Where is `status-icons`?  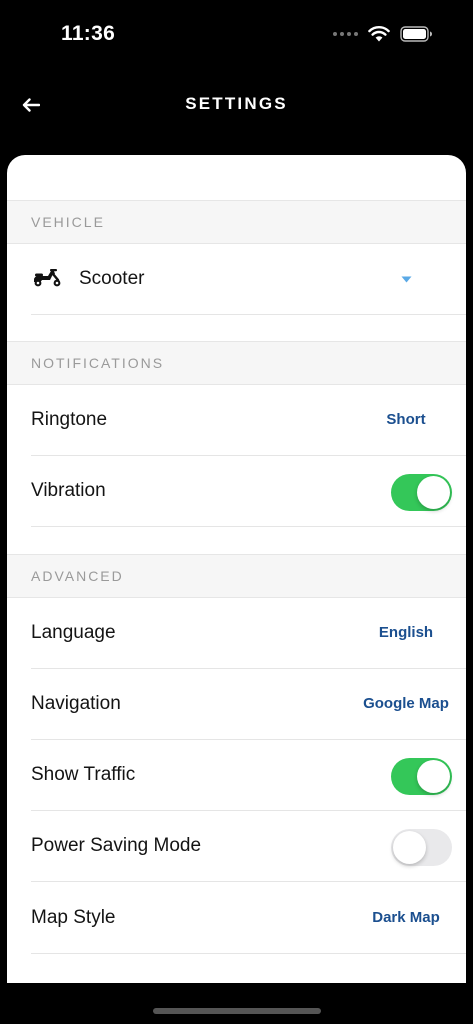
status-icons is located at coordinates (383, 34).